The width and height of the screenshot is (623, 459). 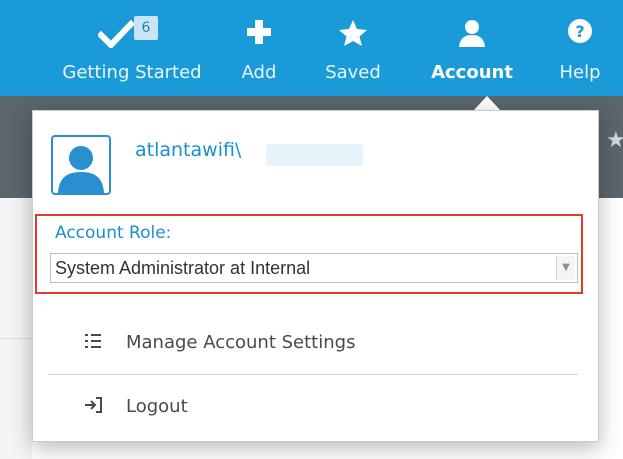 What do you see at coordinates (353, 48) in the screenshot?
I see `nav-saved: Saved` at bounding box center [353, 48].